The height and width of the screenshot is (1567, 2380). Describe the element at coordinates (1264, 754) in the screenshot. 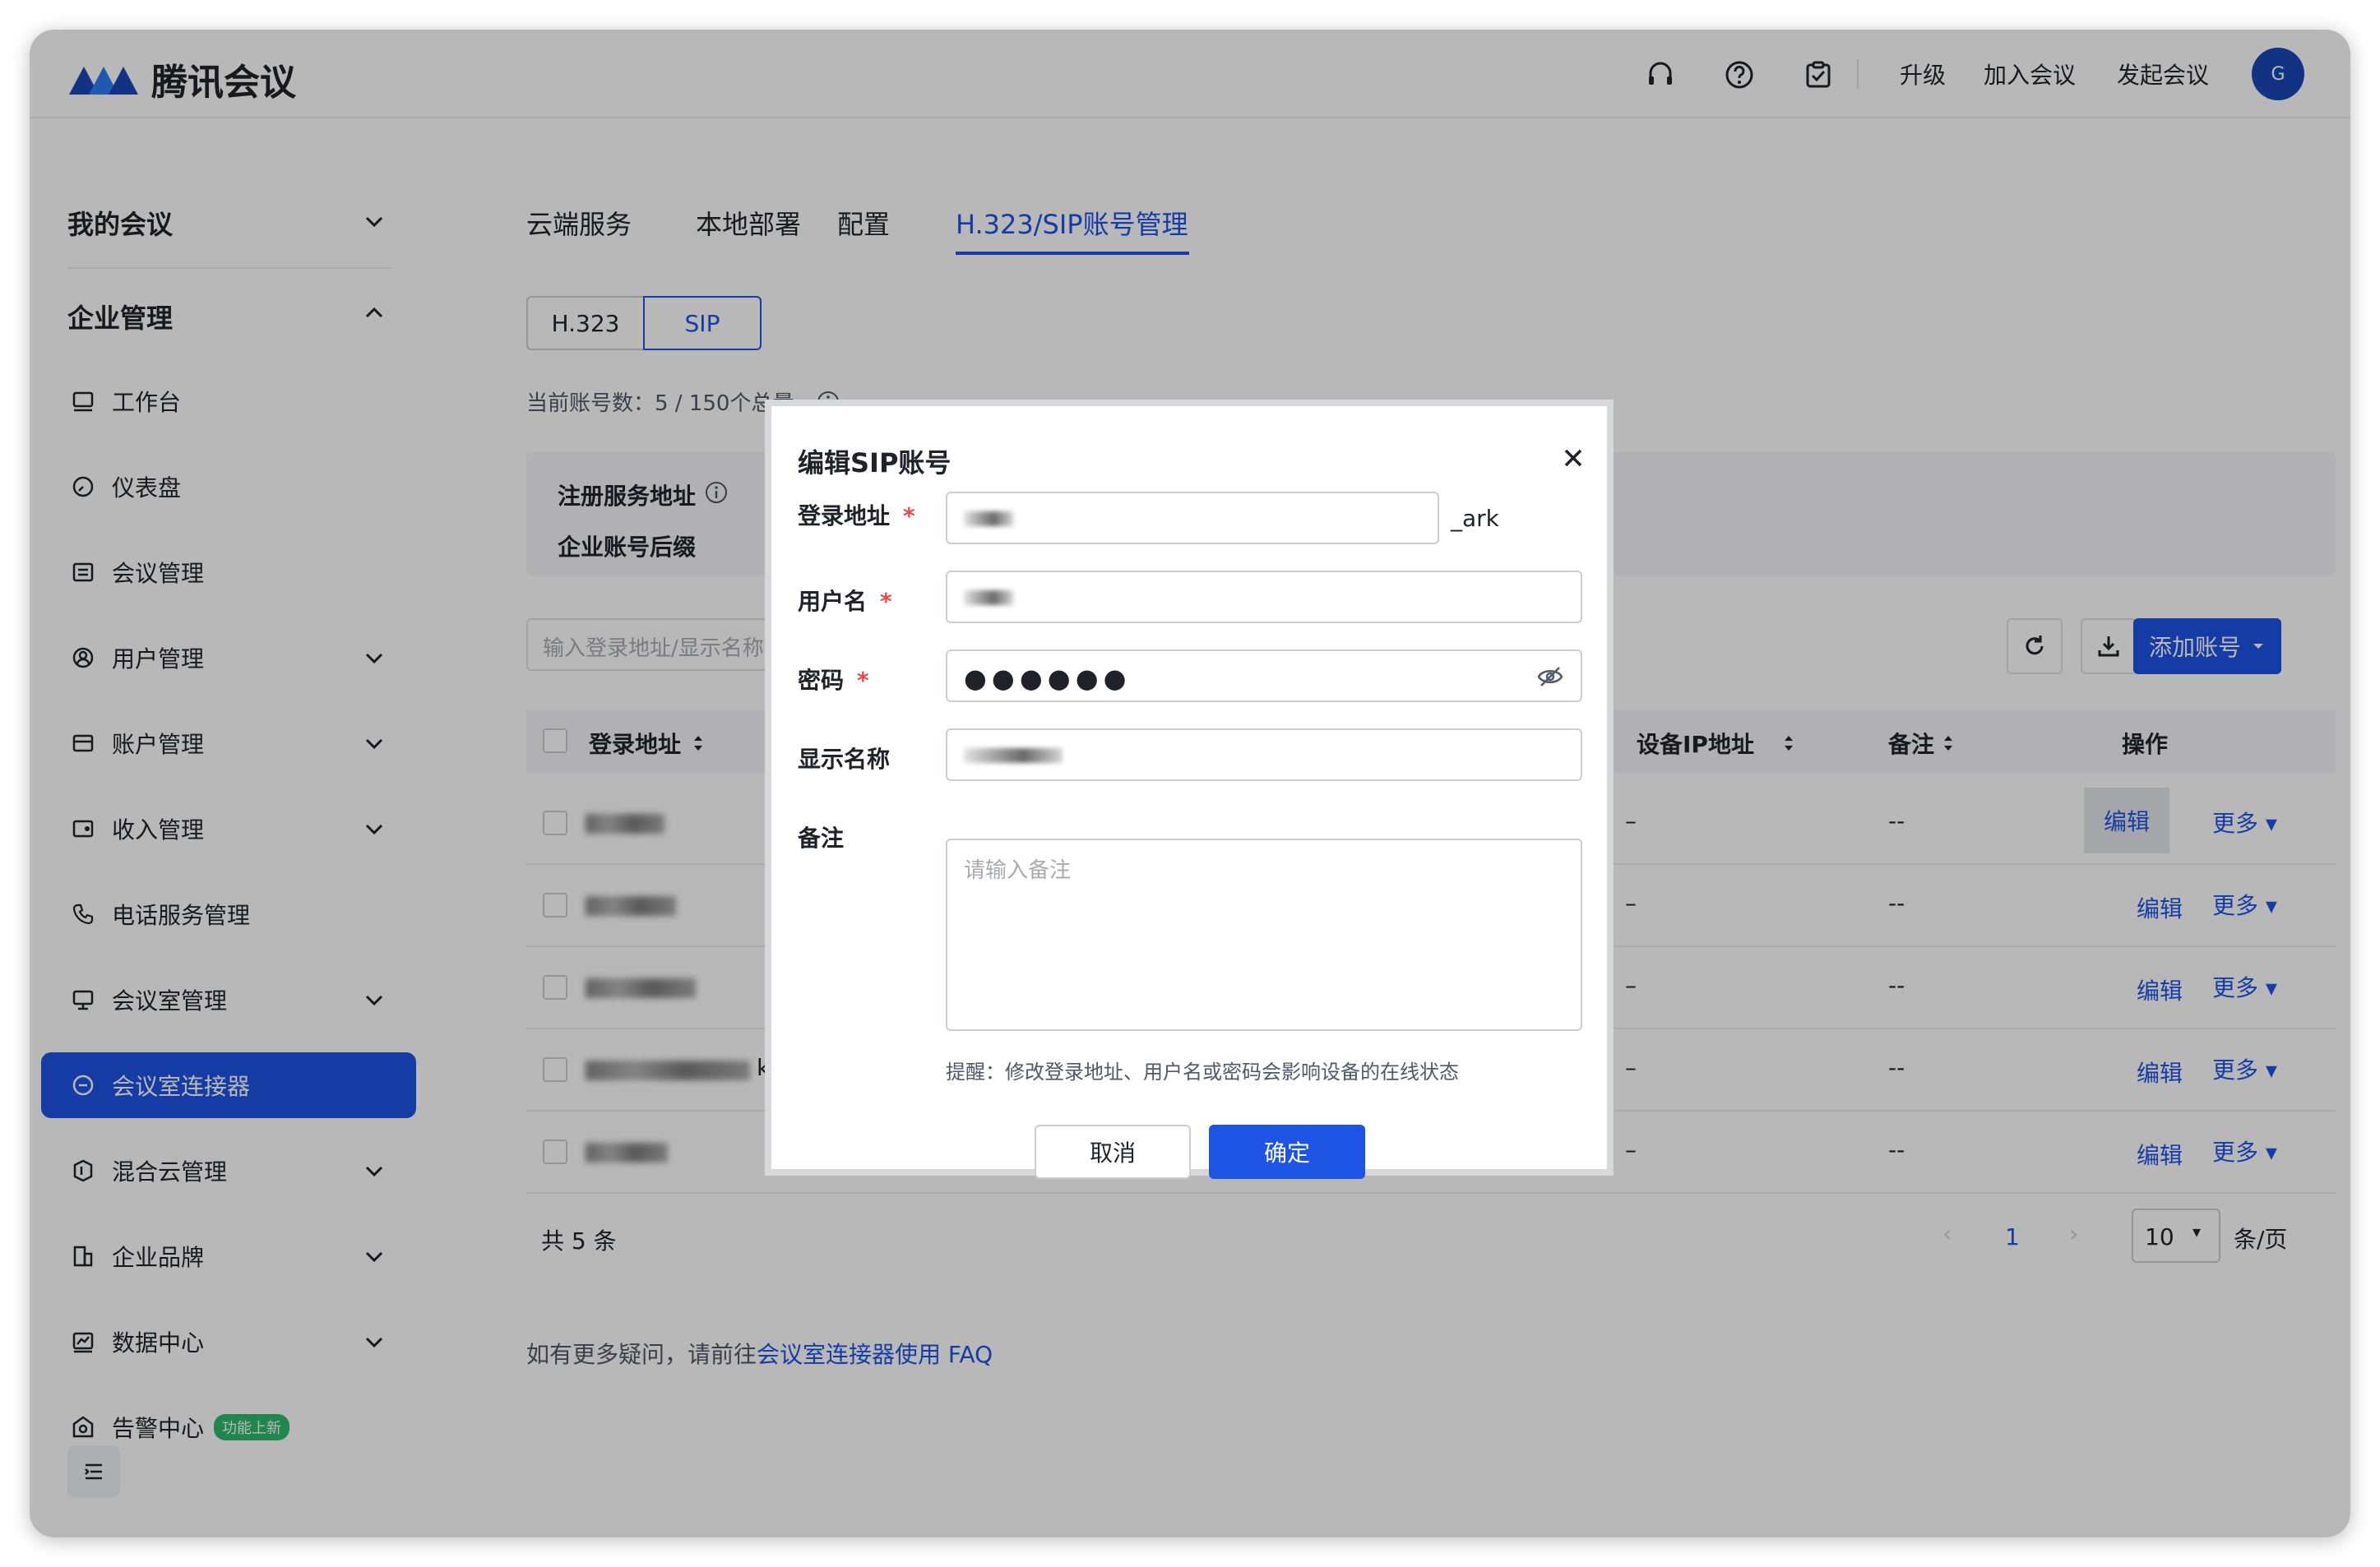

I see `display-name-field` at that location.